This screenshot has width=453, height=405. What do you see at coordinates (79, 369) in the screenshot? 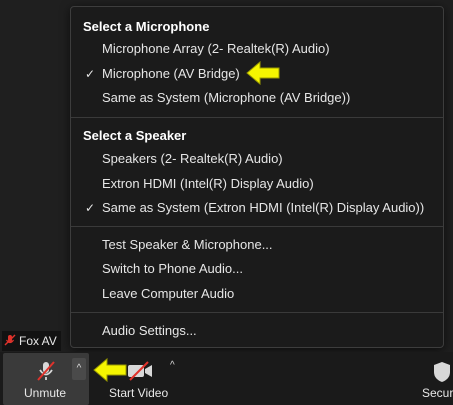
I see `audio-options-caret-icon: ^` at bounding box center [79, 369].